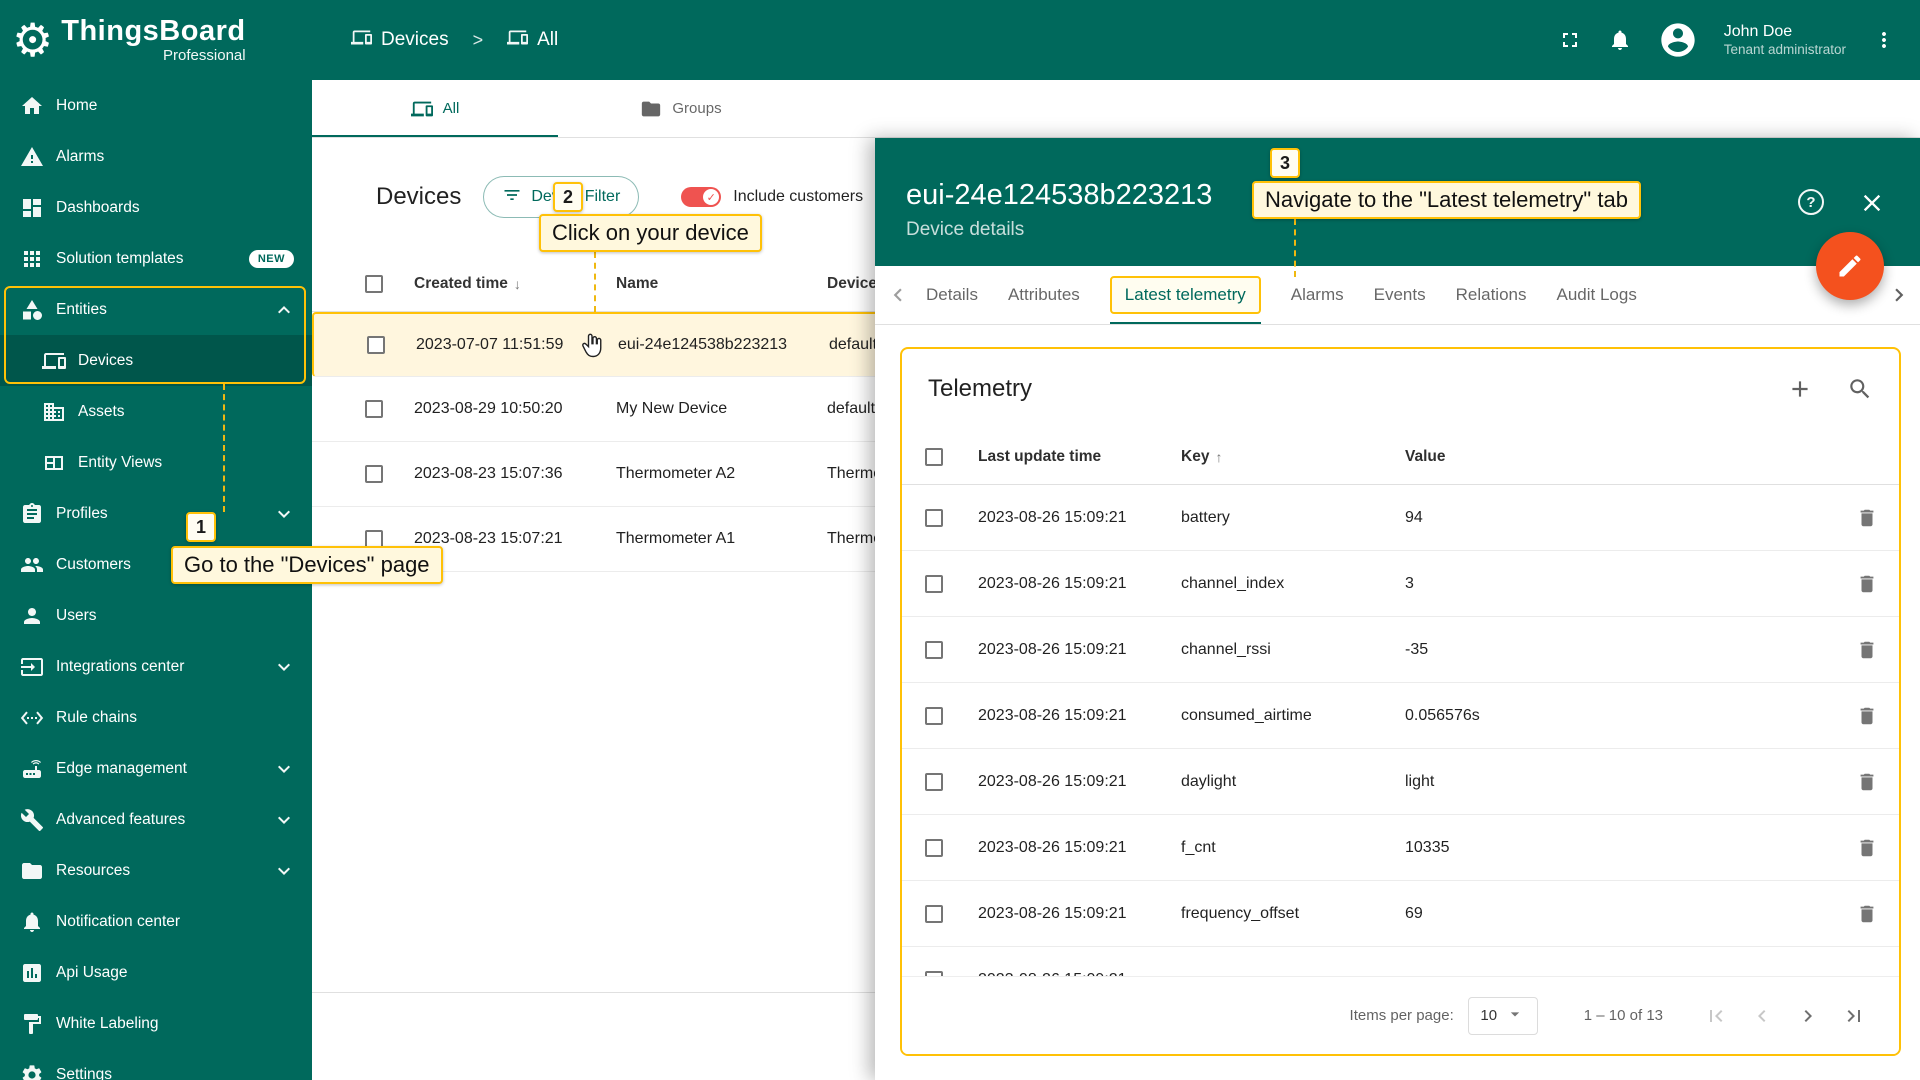 The image size is (1920, 1080). What do you see at coordinates (156, 1064) in the screenshot?
I see `sidebar-item-settings: Settings` at bounding box center [156, 1064].